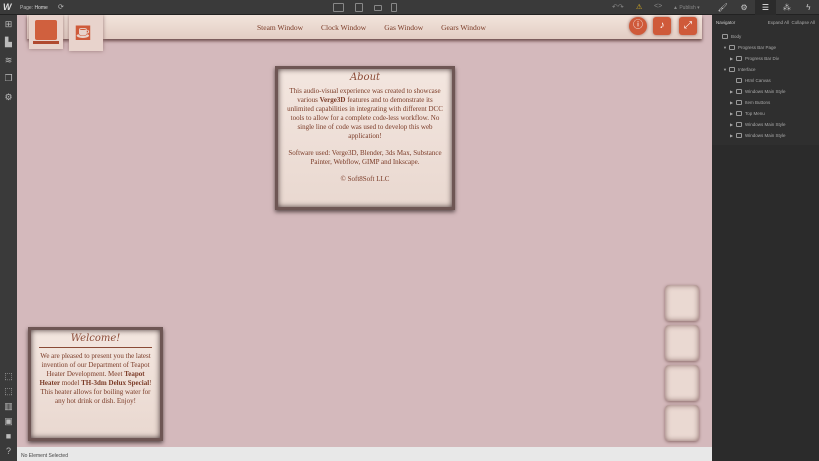 The height and width of the screenshot is (461, 819). Describe the element at coordinates (364, 454) in the screenshot. I see `status-bar: No Element Selected` at that location.